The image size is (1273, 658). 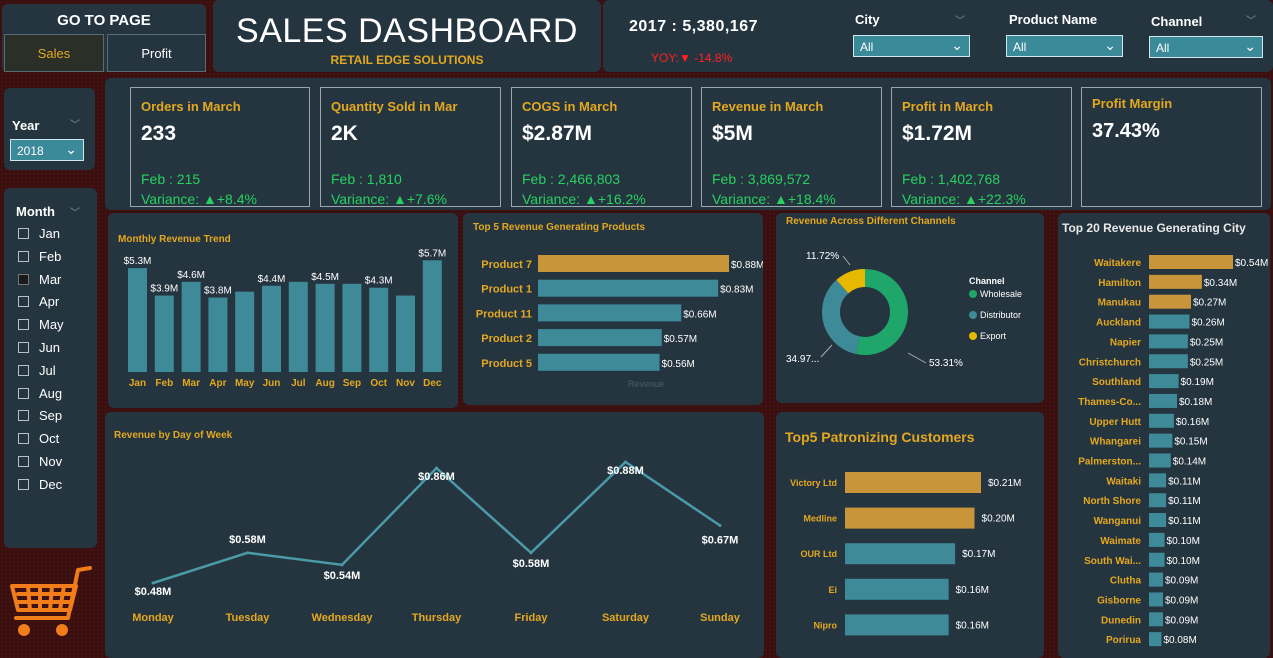 I want to click on month-option-sep: Sep, so click(x=40, y=415).